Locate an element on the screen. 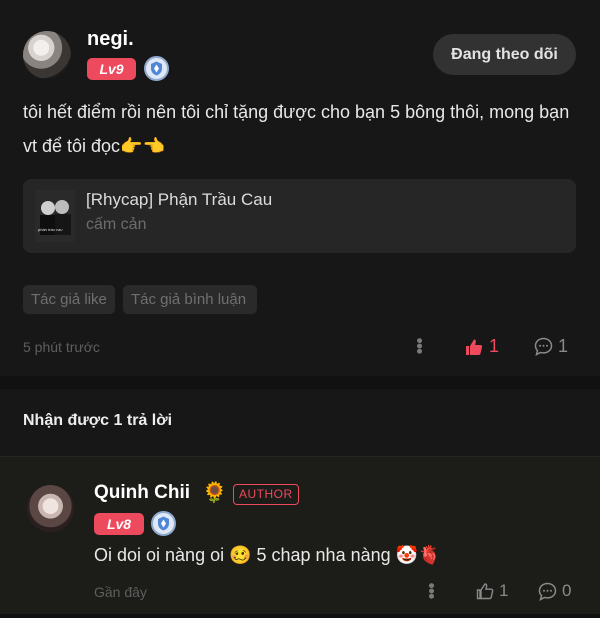 This screenshot has width=600, height=618. thumbs-up-outline-icon is located at coordinates (485, 591).